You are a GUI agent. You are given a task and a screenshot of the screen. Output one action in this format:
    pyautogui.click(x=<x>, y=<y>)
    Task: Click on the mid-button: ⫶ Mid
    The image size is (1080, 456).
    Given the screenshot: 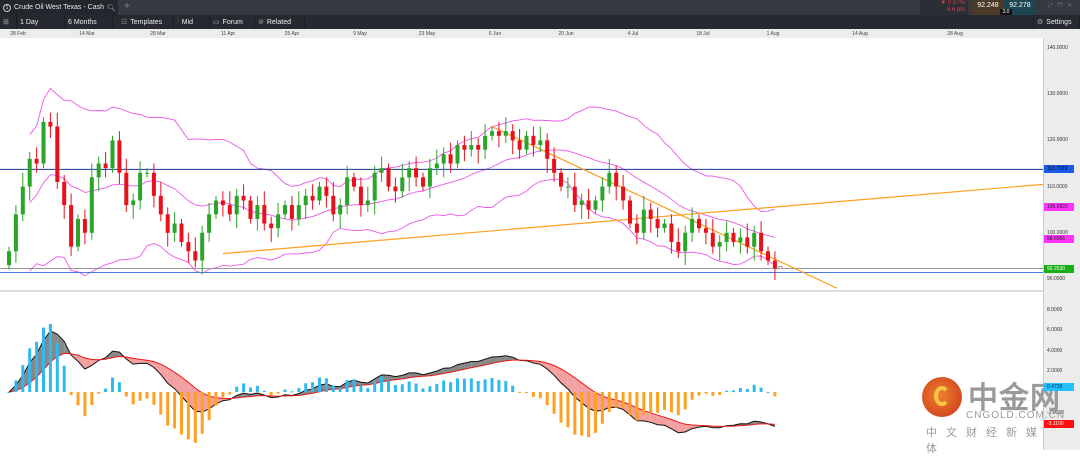 What is the action you would take?
    pyautogui.click(x=192, y=22)
    